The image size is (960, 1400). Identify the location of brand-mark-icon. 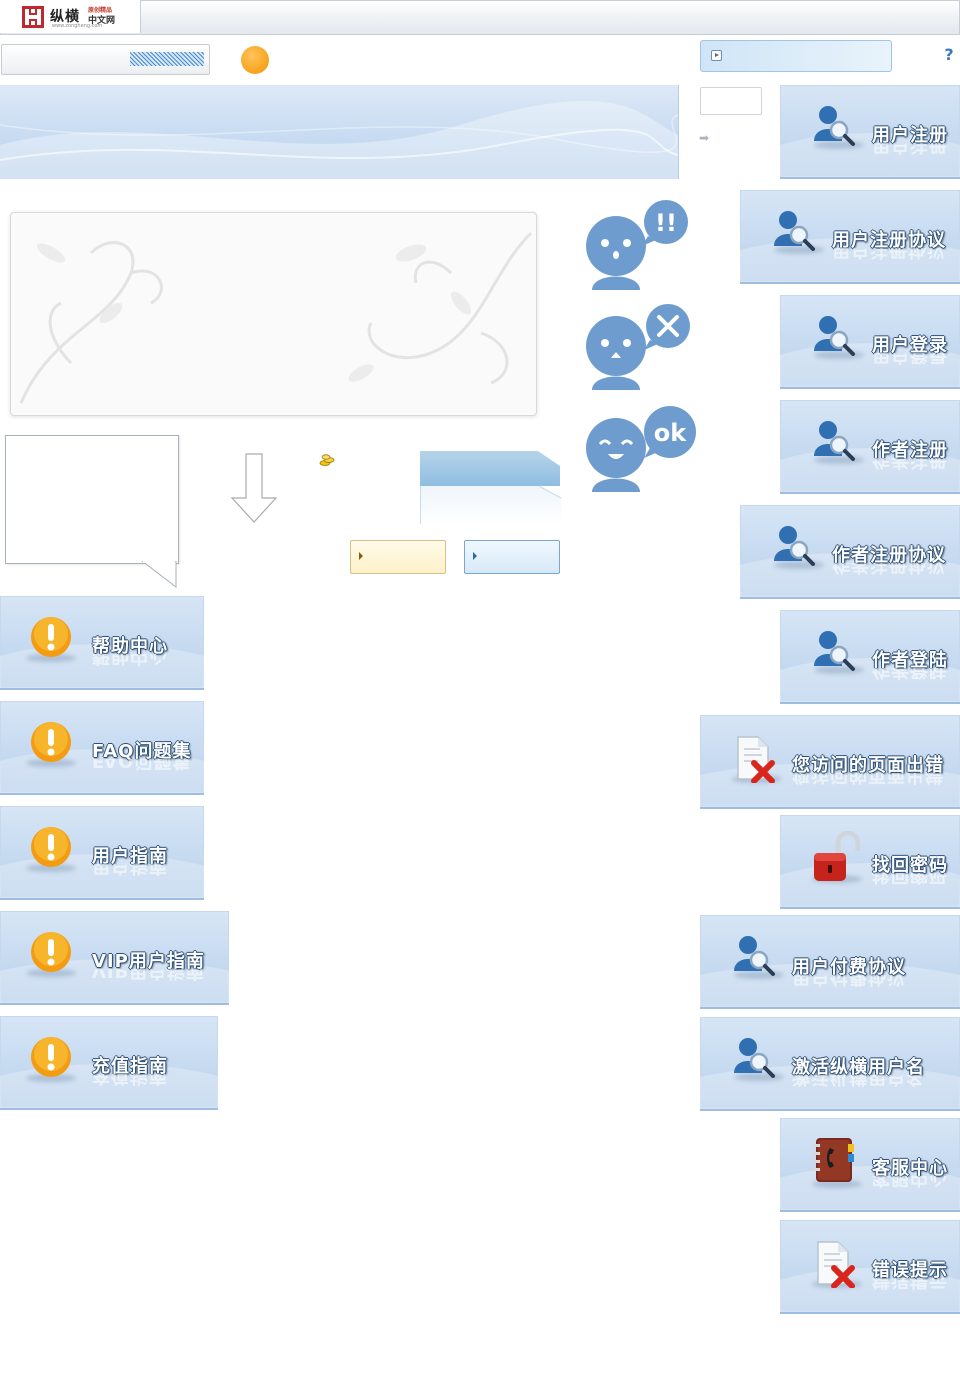
(33, 17).